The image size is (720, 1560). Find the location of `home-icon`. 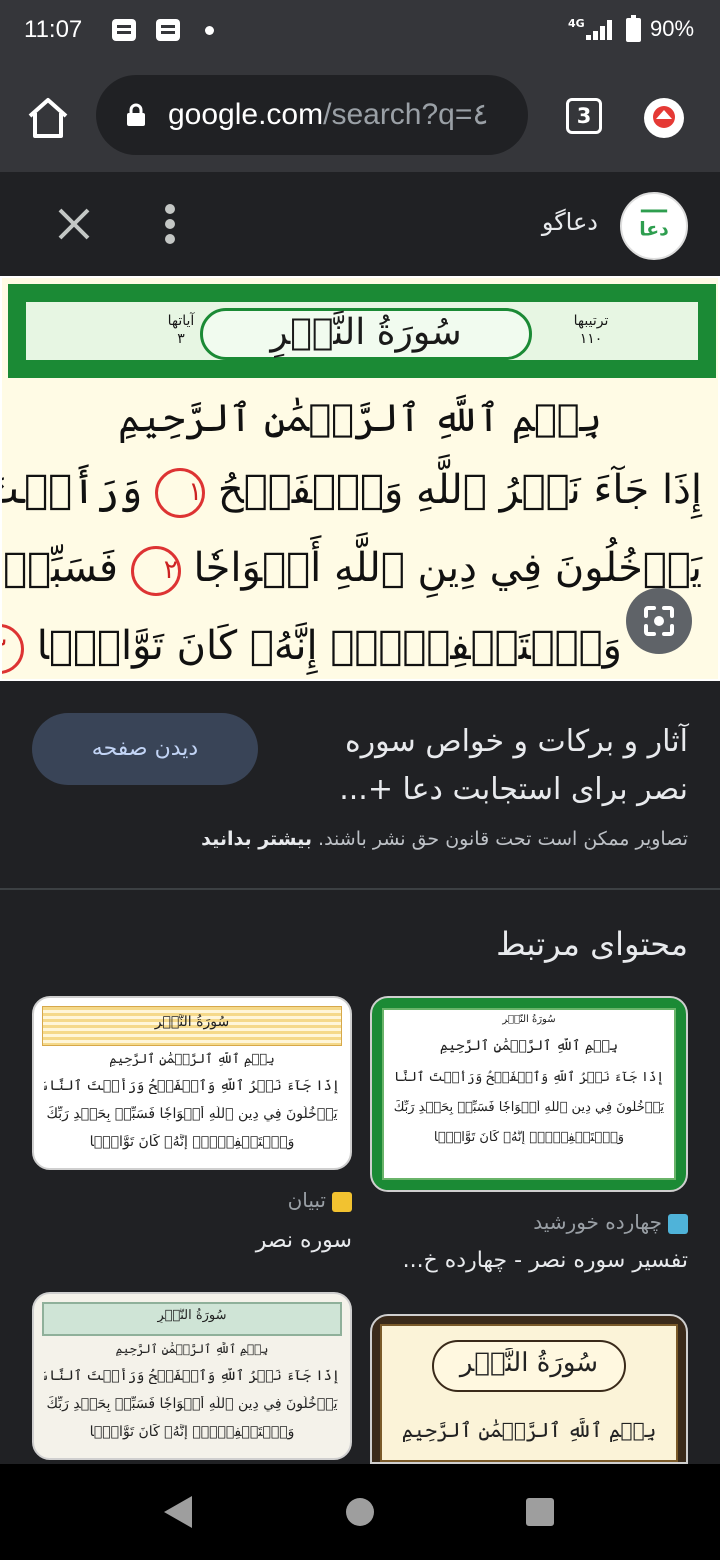

home-icon is located at coordinates (48, 118).